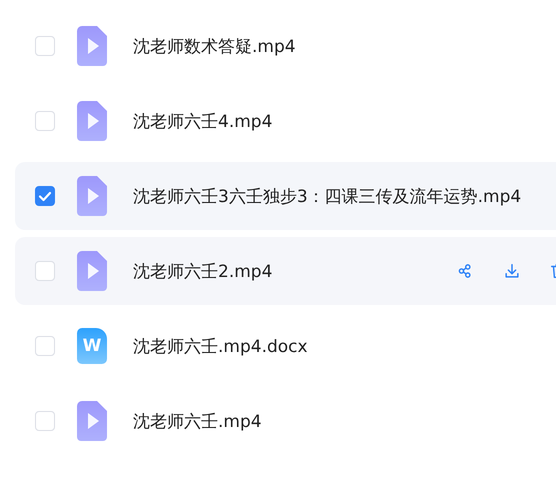  What do you see at coordinates (285, 421) in the screenshot?
I see `file-row: 沈老师六壬.mp4` at bounding box center [285, 421].